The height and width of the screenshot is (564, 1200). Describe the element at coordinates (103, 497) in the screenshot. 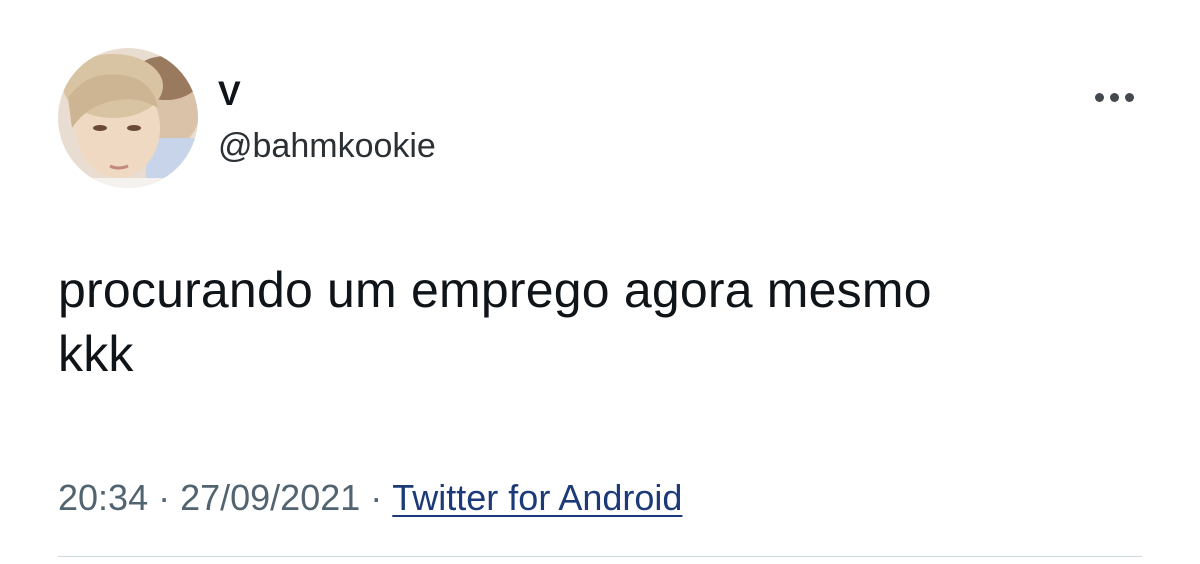

I see `tweet-time: 20:34` at that location.